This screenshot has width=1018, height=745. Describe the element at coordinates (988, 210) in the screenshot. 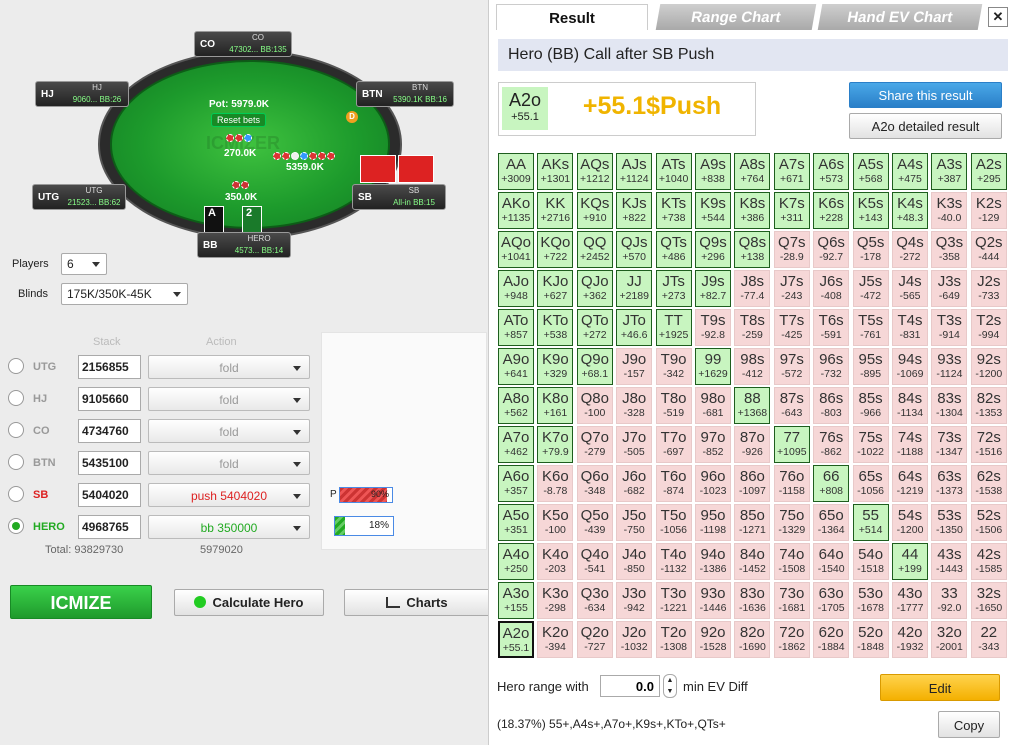

I see `hand-cell: K2s -129` at that location.